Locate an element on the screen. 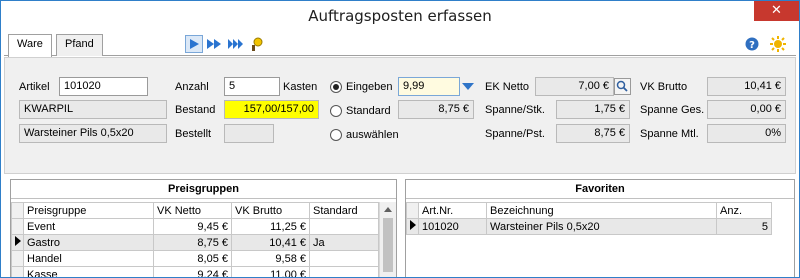 This screenshot has height=278, width=800. cell-vk-brutto: 11,25 € is located at coordinates (270, 226).